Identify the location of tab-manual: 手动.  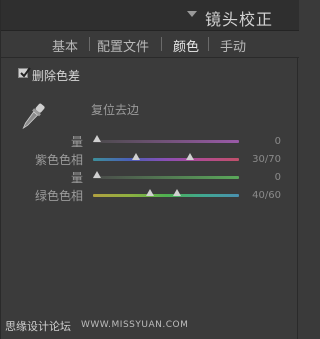
(233, 45).